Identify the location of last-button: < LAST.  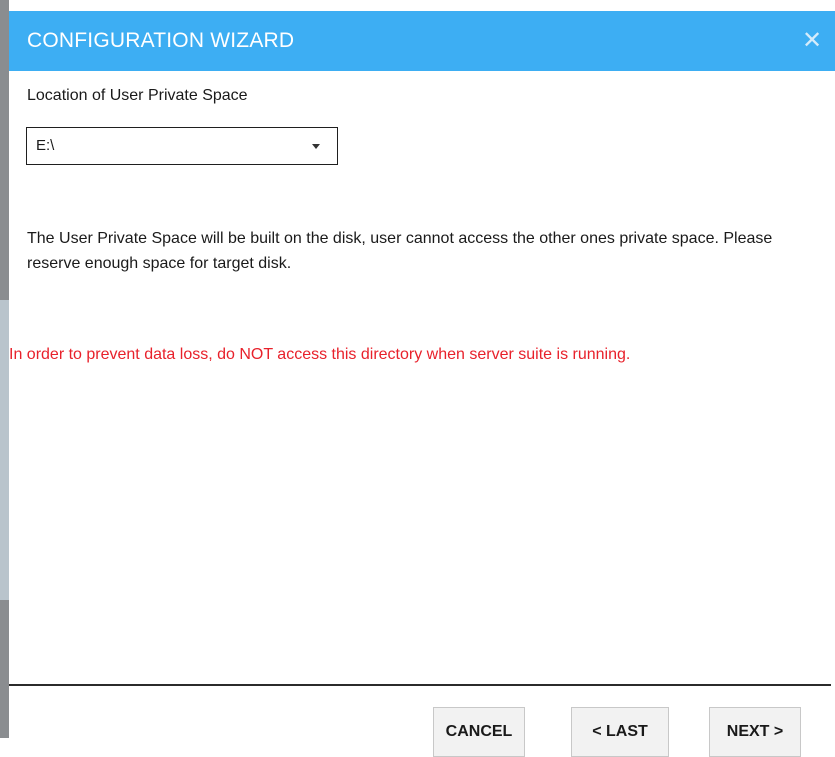
(620, 732).